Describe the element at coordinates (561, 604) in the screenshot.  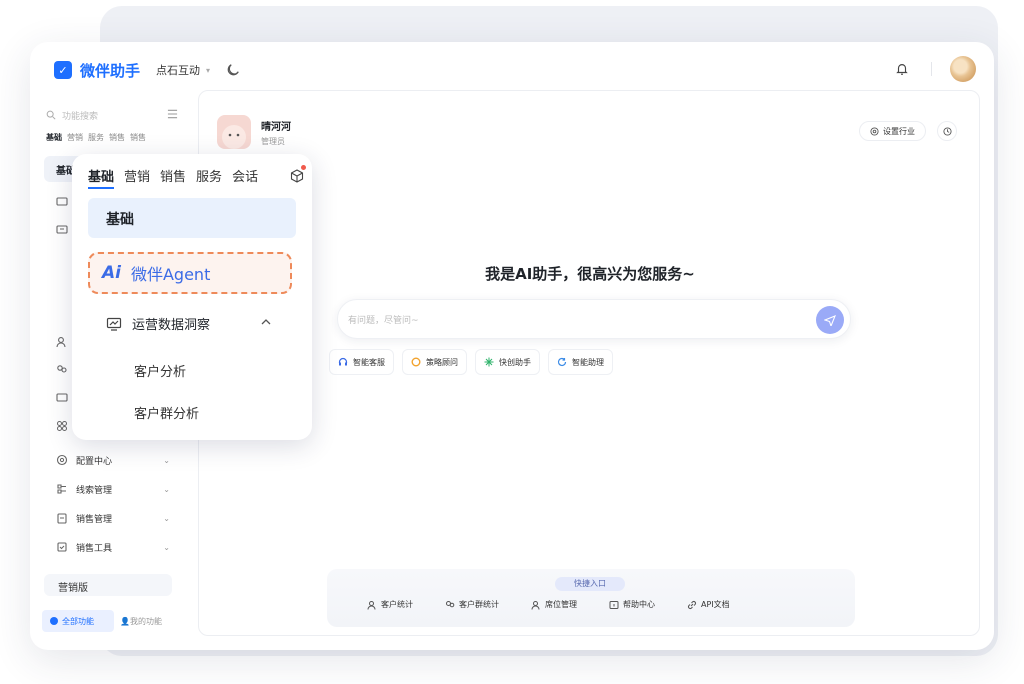
I see `quick-label: 席位管理` at that location.